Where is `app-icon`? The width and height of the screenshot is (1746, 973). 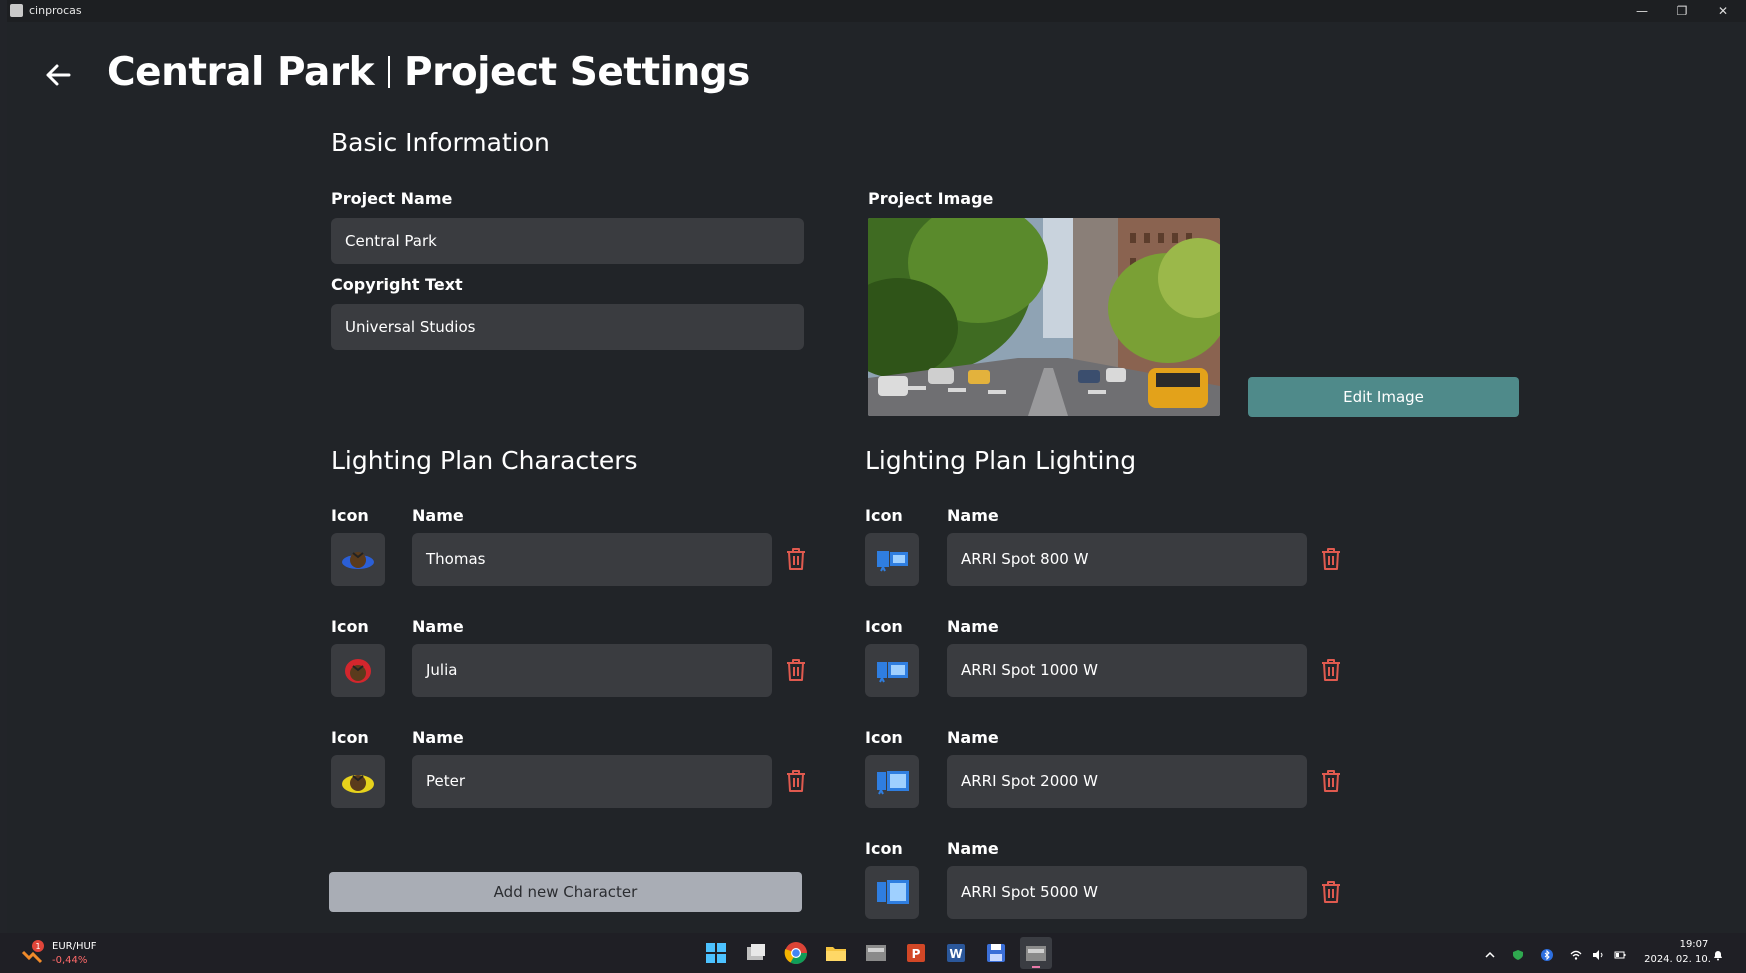 app-icon is located at coordinates (16, 10).